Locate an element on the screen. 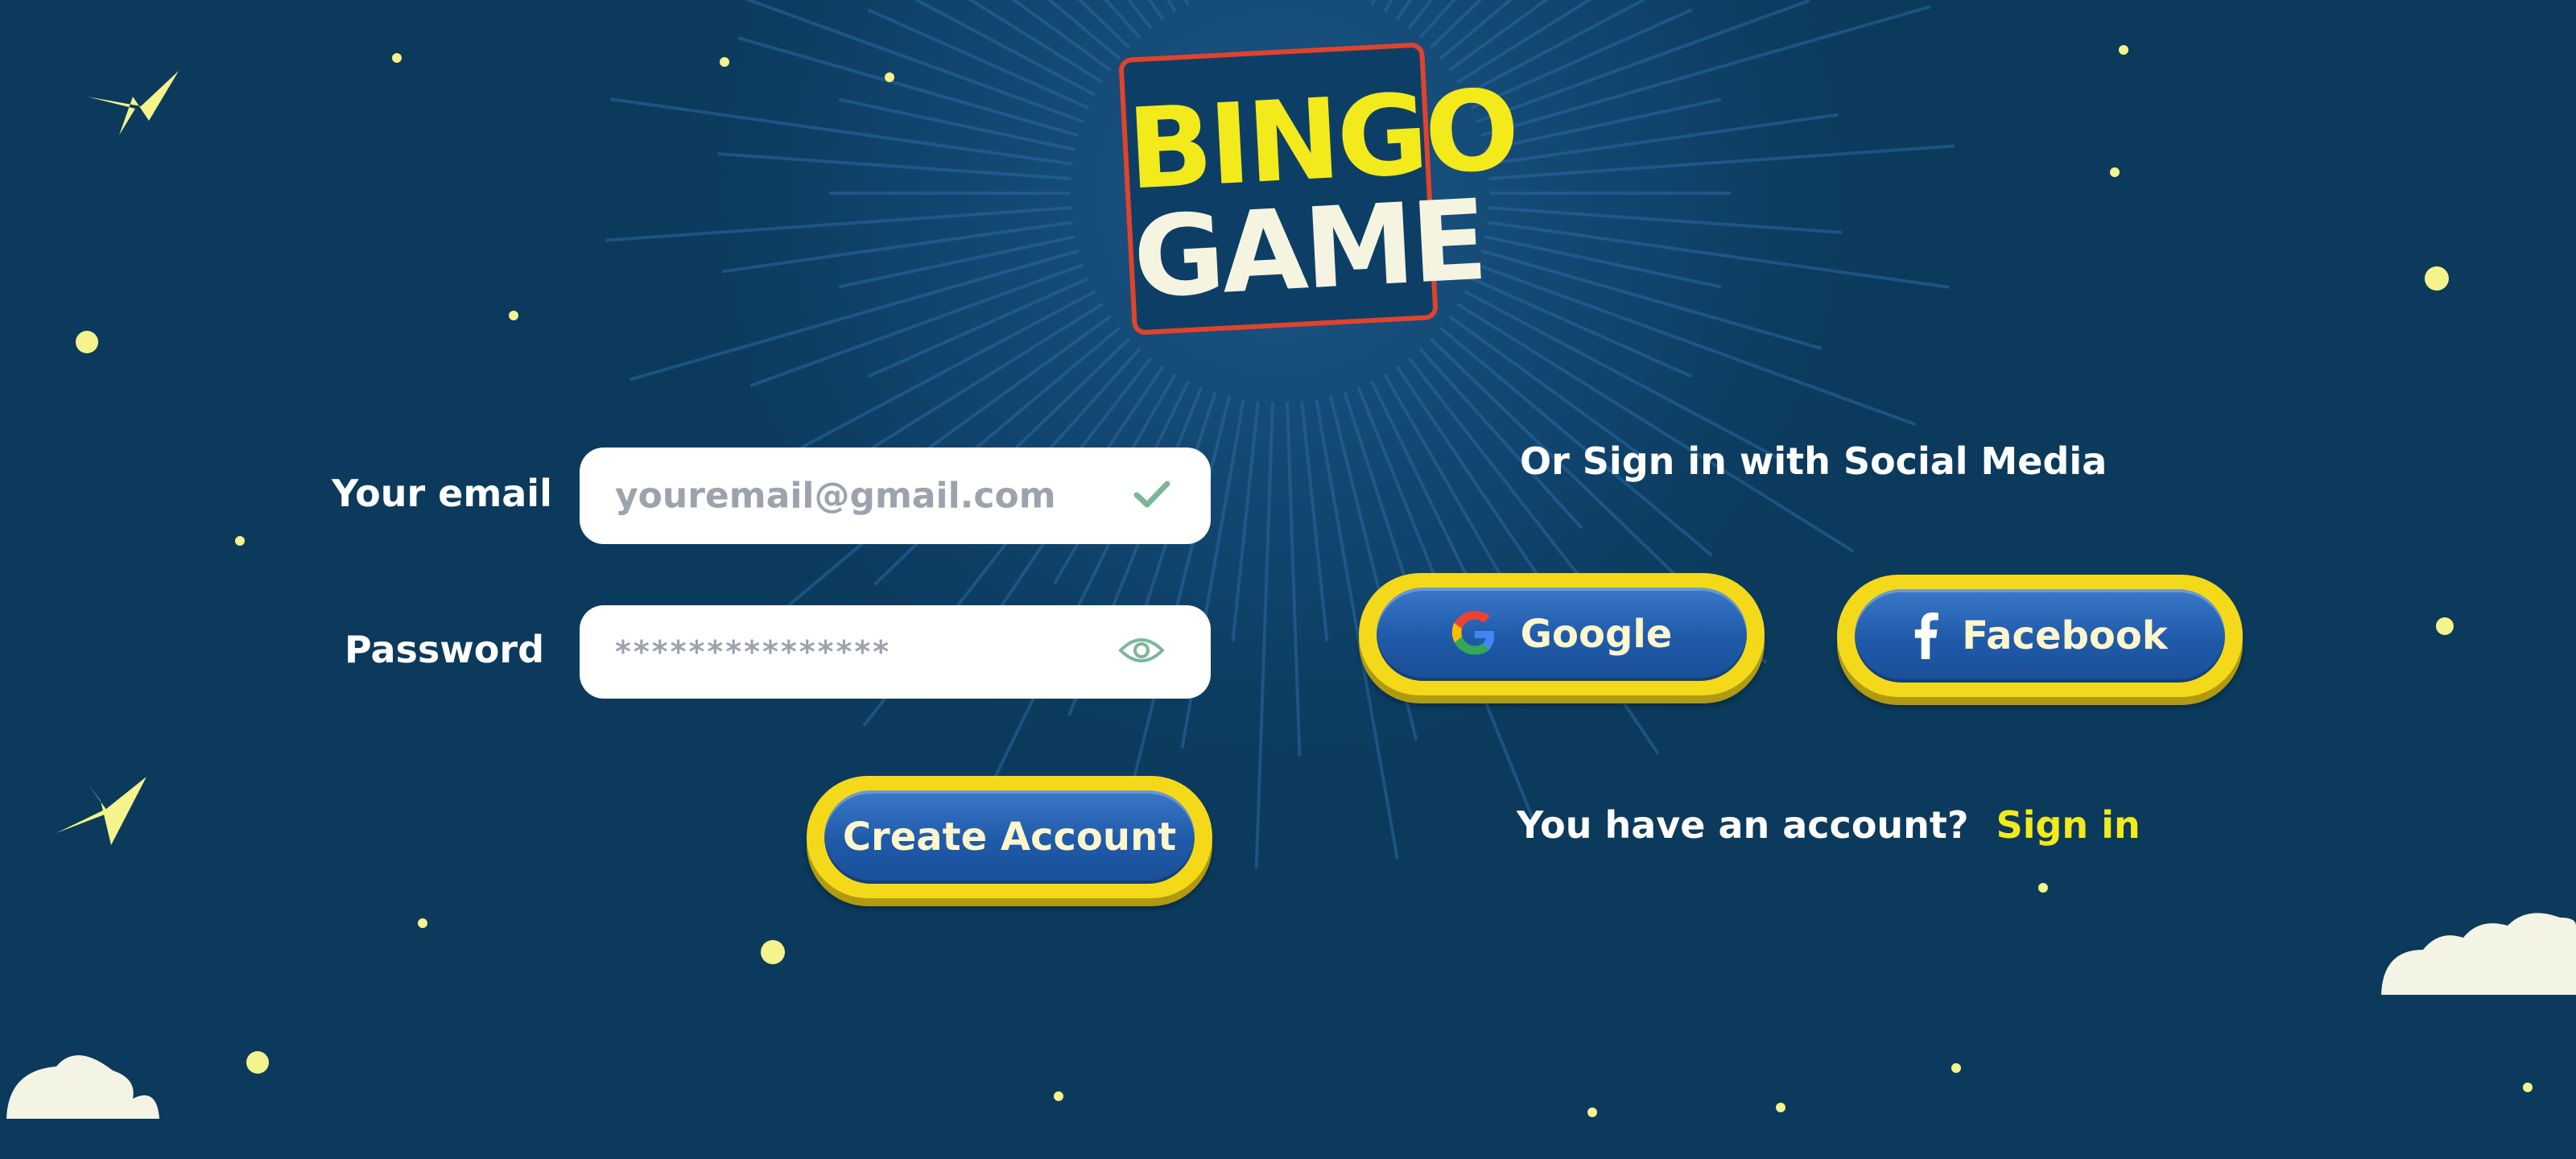  google-signin-button: Google is located at coordinates (1562, 634).